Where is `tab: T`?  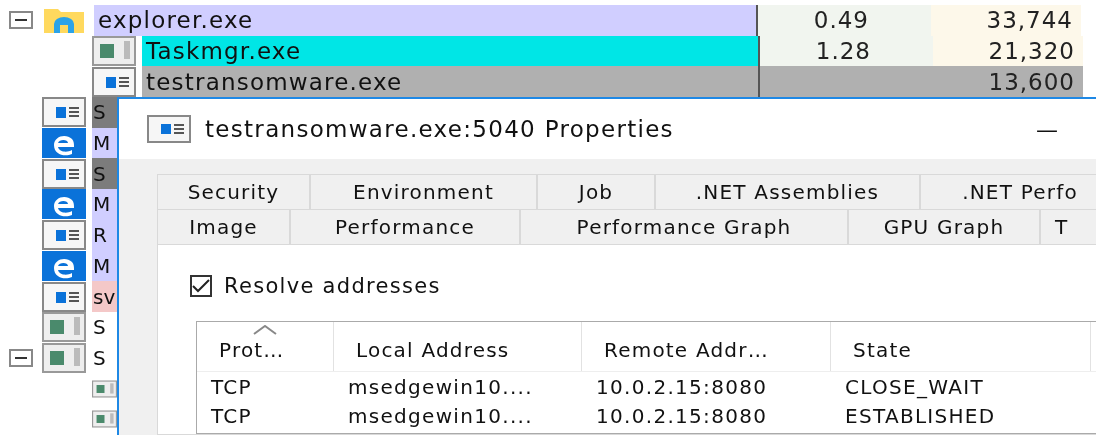
tab: T is located at coordinates (1068, 226).